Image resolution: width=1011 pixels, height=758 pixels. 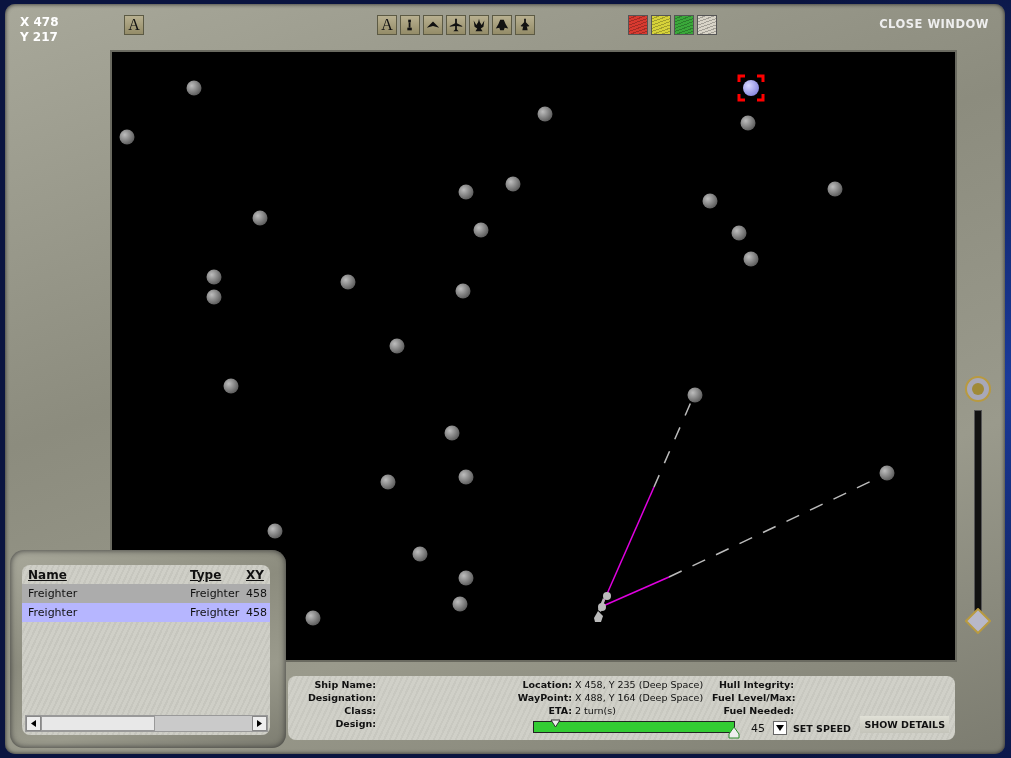 What do you see at coordinates (33, 723) in the screenshot?
I see `scroll-left-icon` at bounding box center [33, 723].